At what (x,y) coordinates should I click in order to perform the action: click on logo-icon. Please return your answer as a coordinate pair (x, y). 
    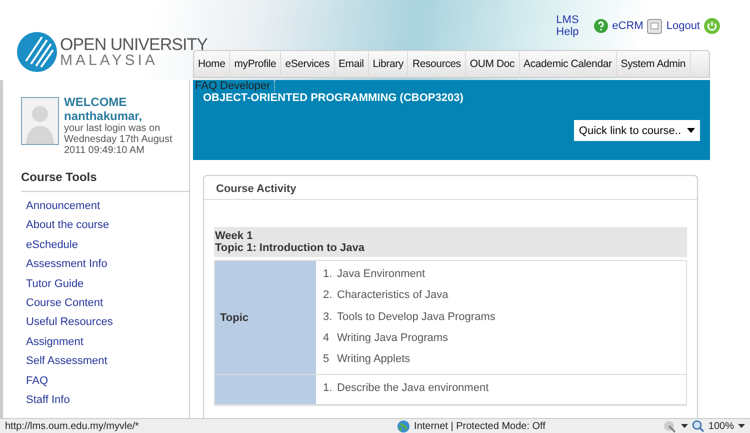
    Looking at the image, I should click on (37, 52).